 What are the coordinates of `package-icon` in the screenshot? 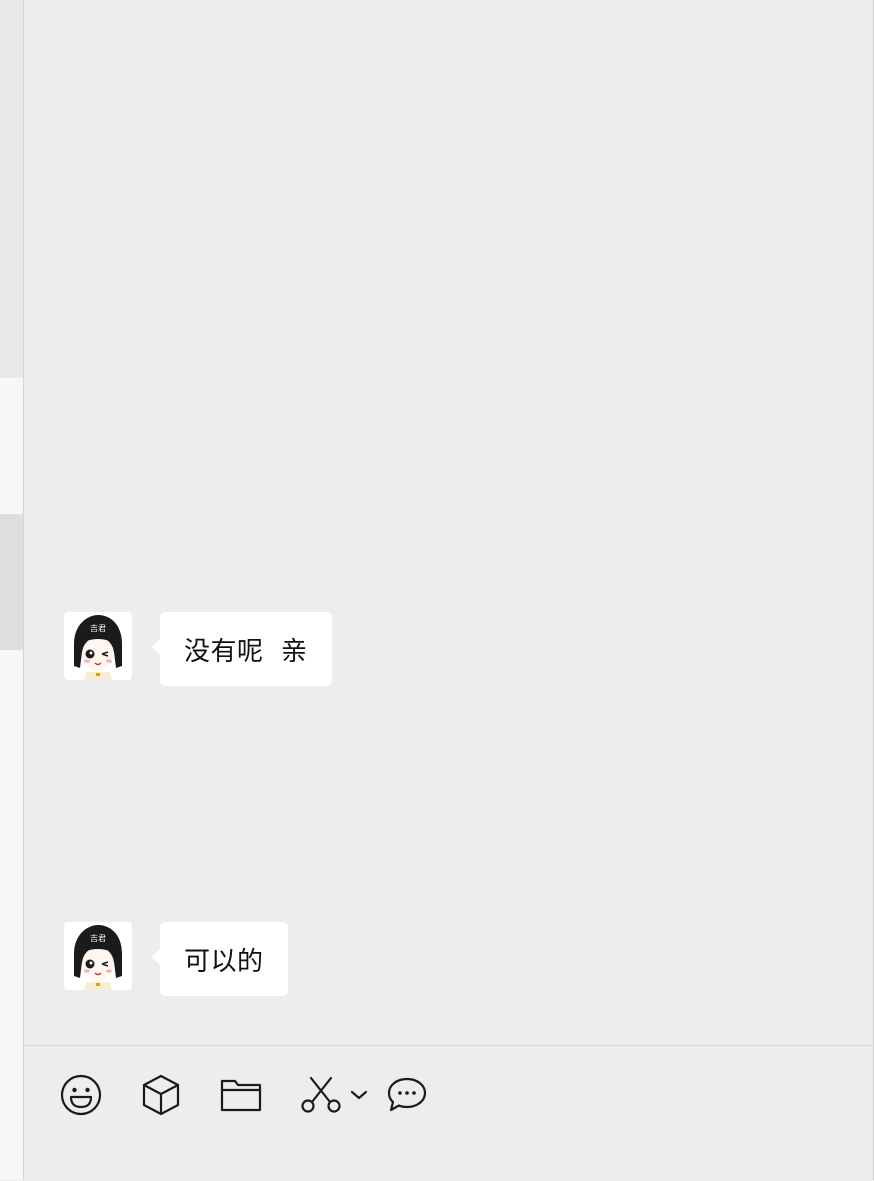 It's located at (161, 1095).